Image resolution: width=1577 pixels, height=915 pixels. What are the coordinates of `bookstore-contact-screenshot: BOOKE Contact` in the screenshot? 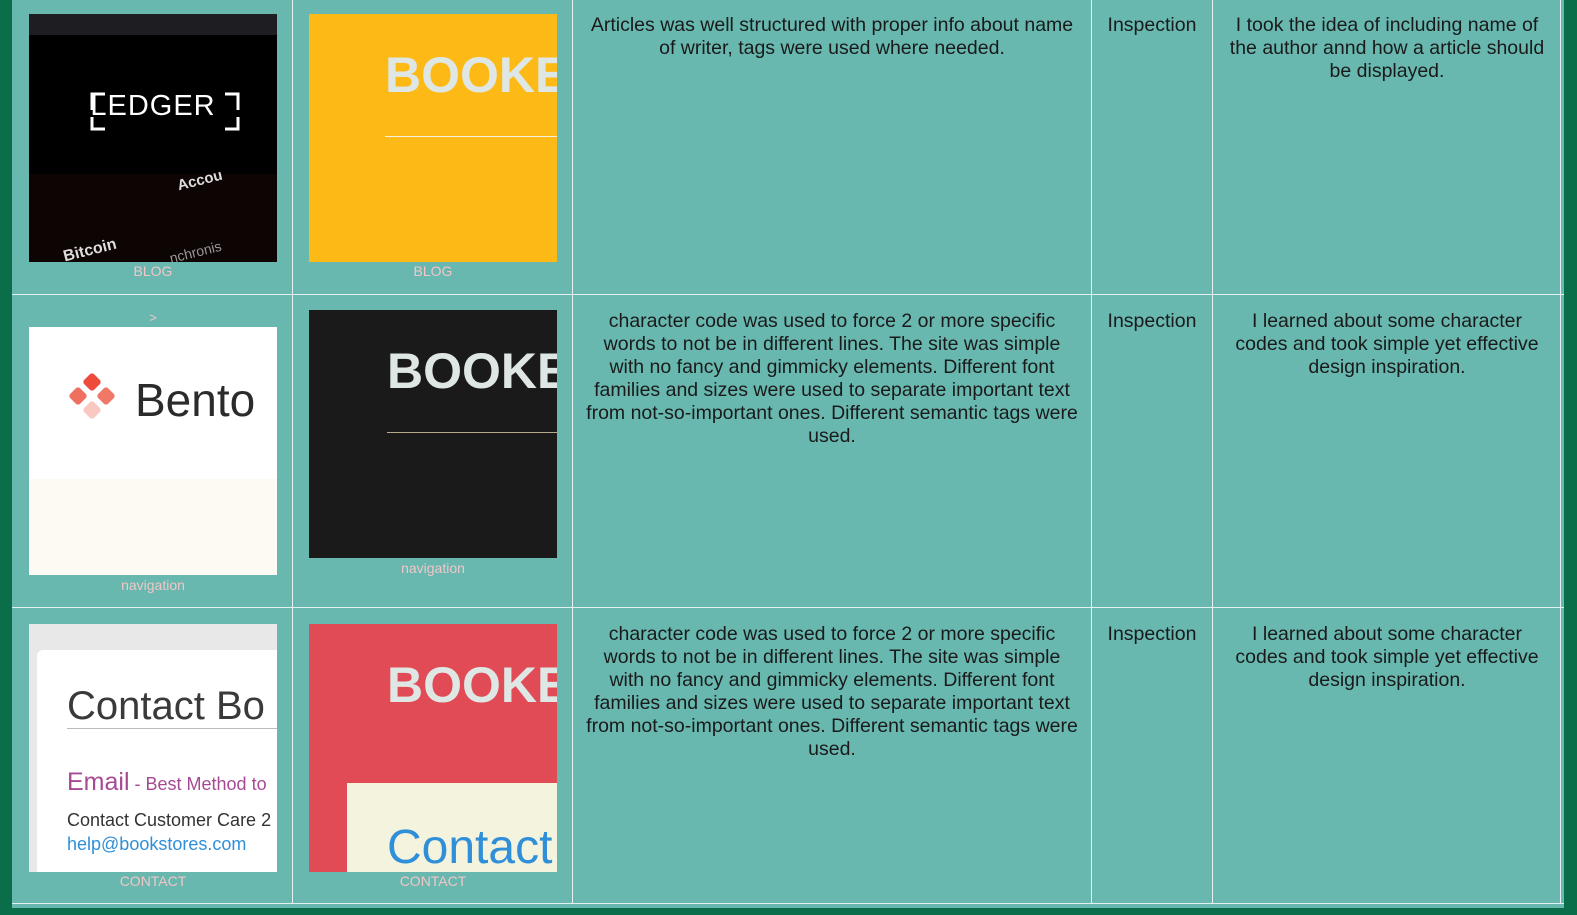 It's located at (433, 748).